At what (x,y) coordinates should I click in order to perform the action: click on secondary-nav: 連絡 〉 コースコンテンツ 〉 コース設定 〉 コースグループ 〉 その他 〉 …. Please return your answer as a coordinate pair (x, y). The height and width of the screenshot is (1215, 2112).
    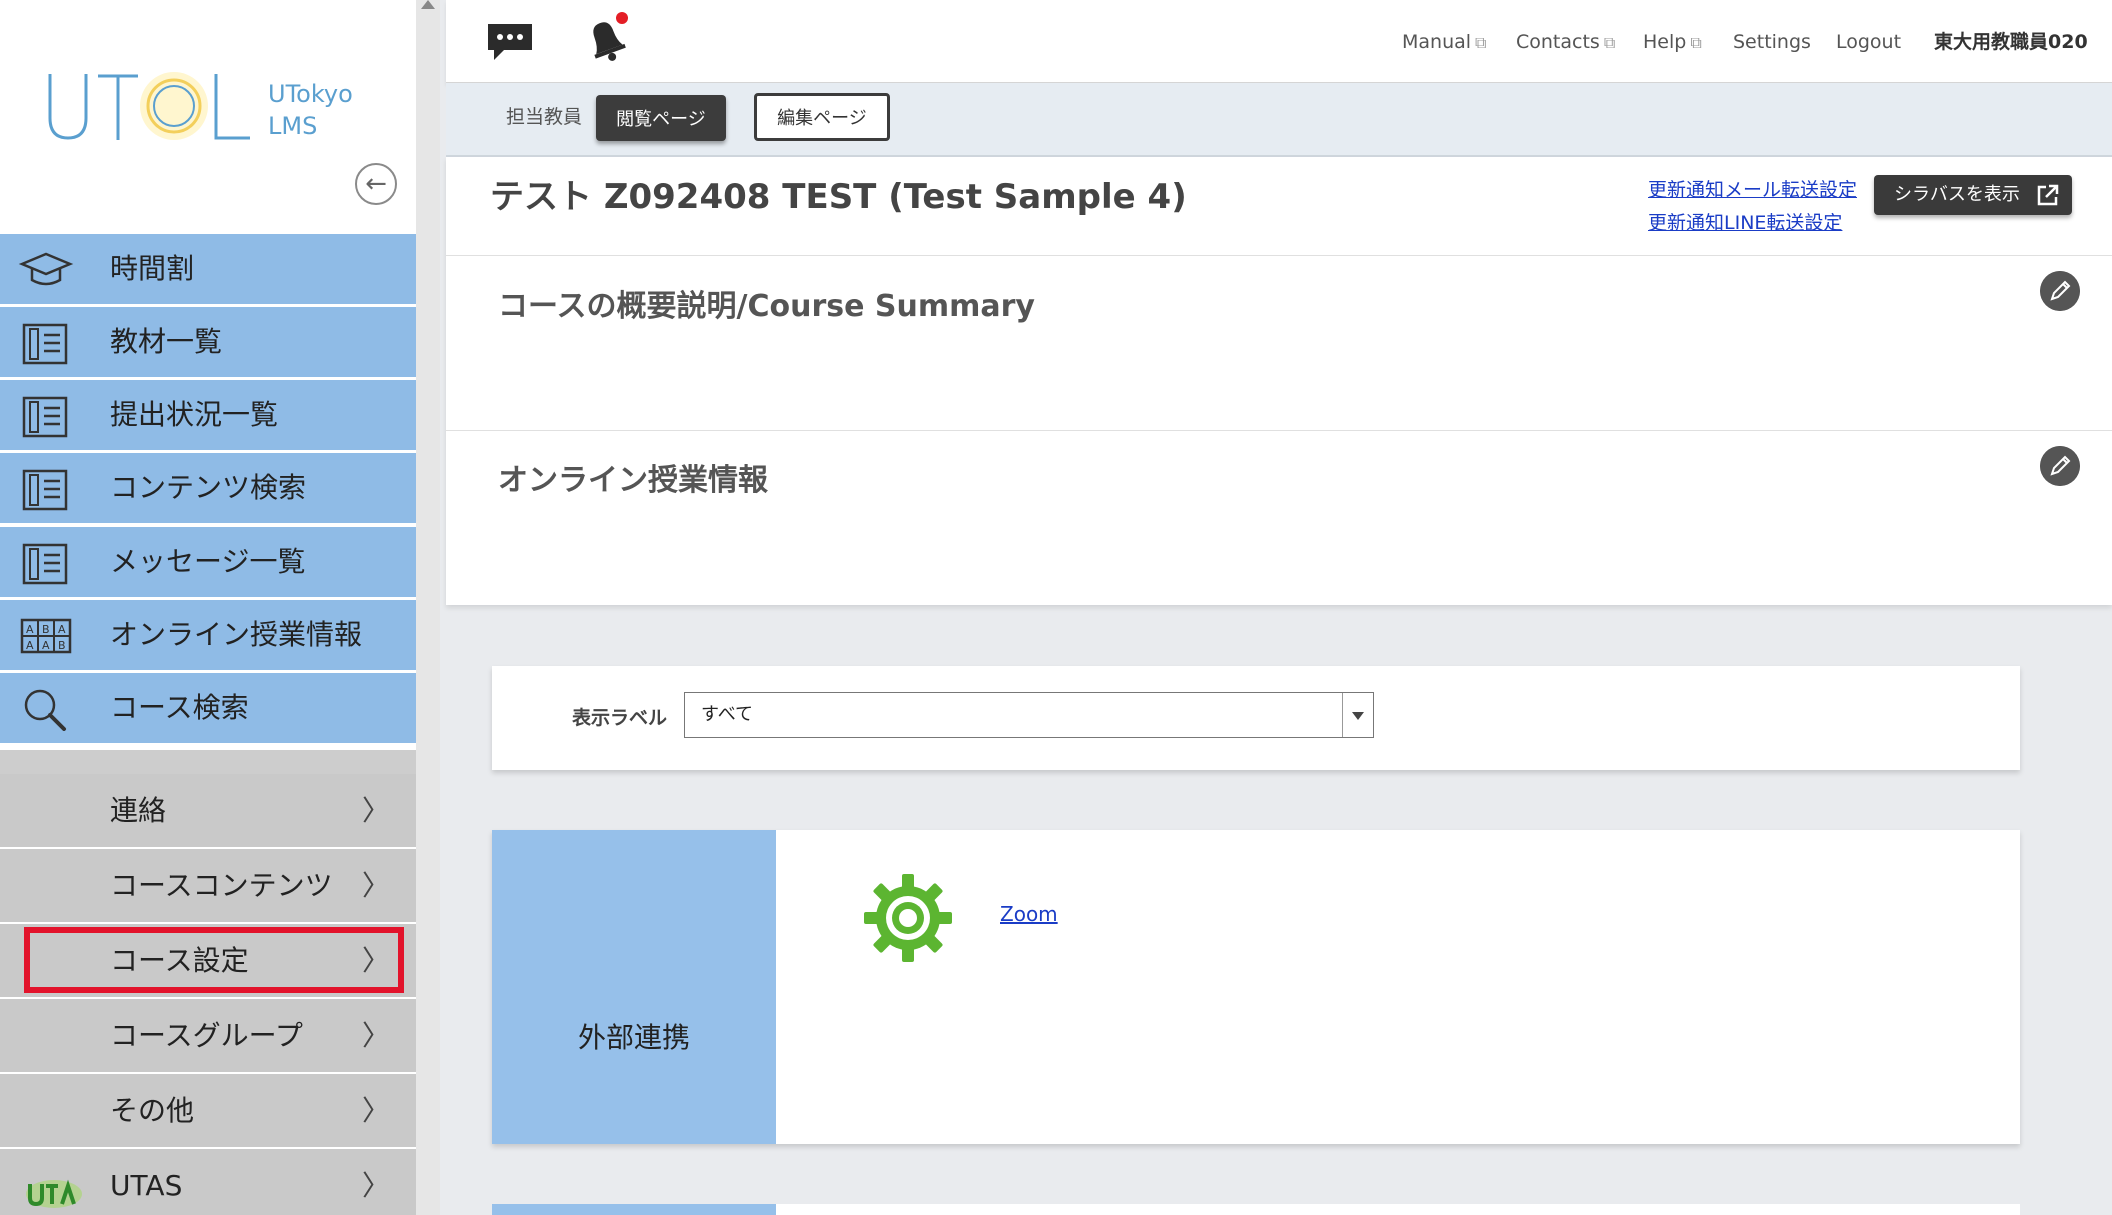
    Looking at the image, I should click on (208, 982).